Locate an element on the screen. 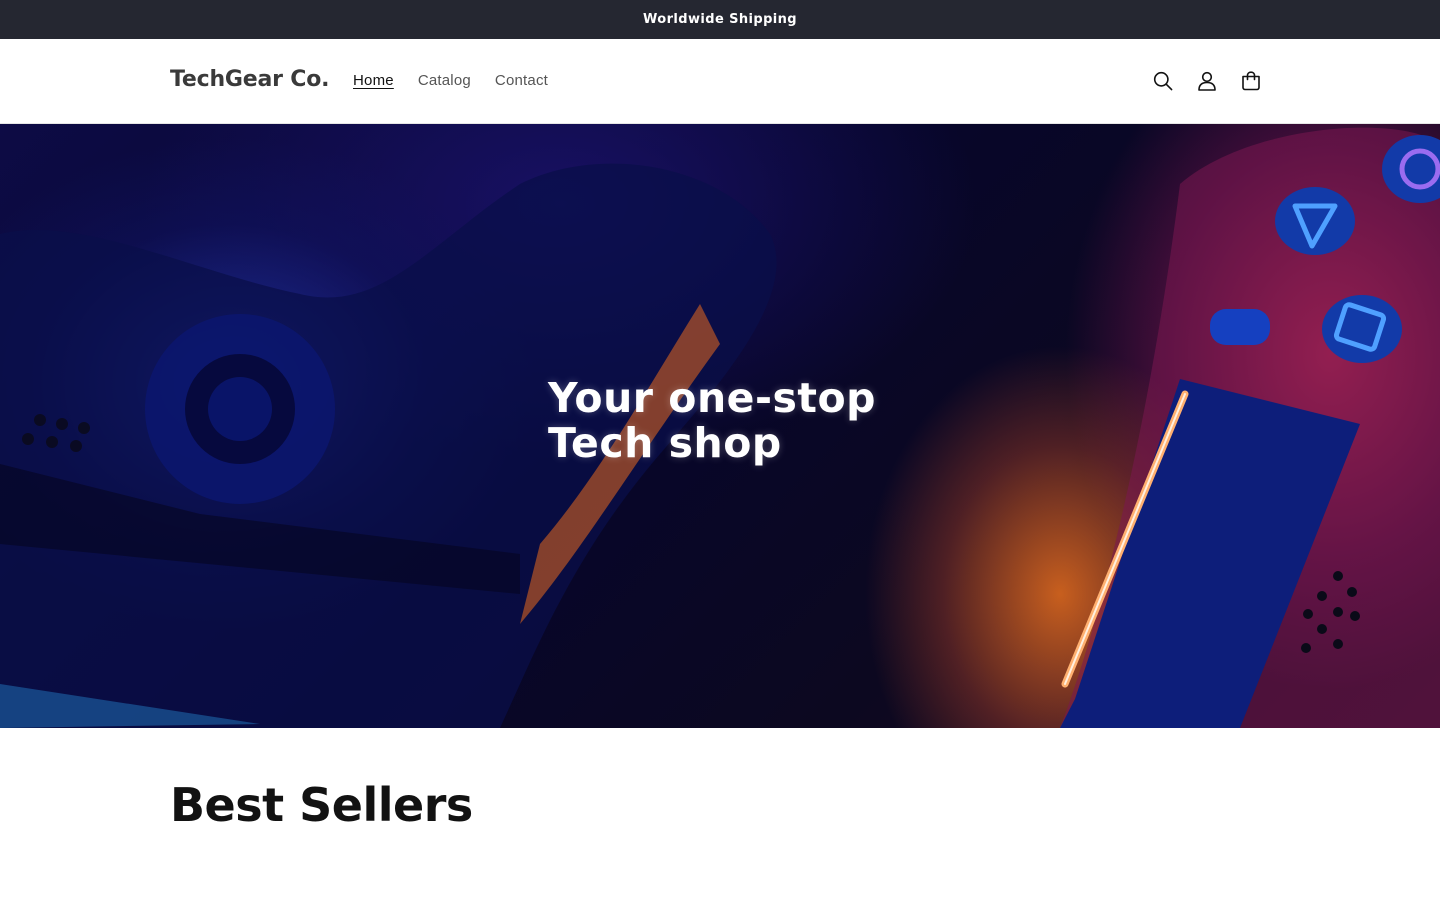 Image resolution: width=1440 pixels, height=900 pixels. nav-link-contact: Contact is located at coordinates (521, 80).